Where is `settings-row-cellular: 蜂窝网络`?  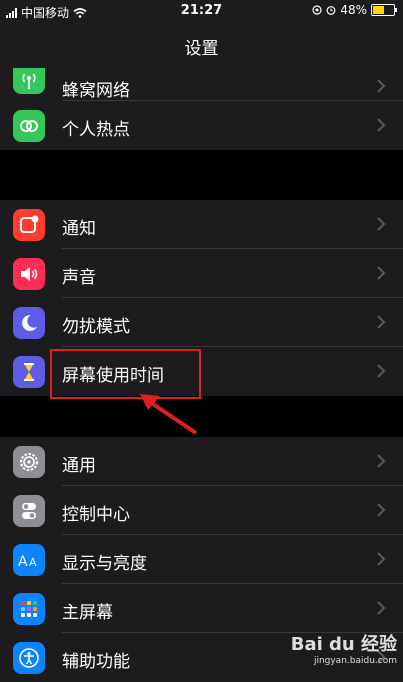
settings-row-cellular: 蜂窝网络 is located at coordinates (201, 84).